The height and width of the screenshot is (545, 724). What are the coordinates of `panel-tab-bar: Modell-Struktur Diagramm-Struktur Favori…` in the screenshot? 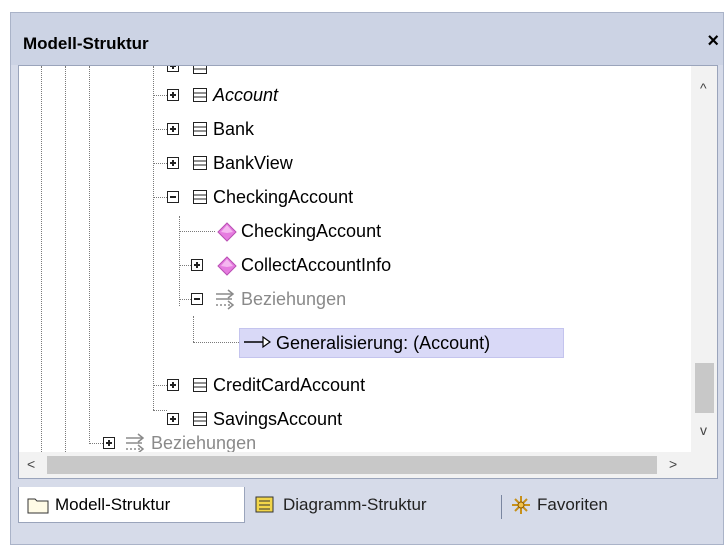 It's located at (367, 512).